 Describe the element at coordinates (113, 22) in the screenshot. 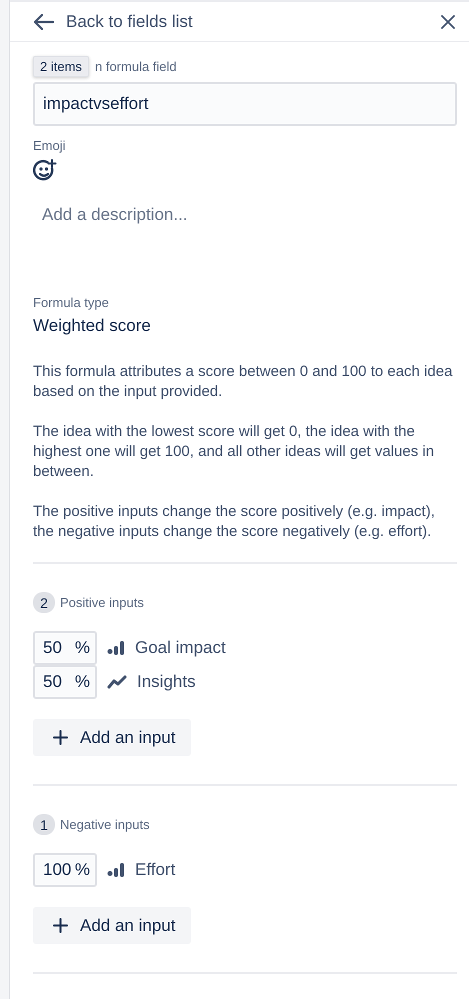

I see `back-link: Back to fields list` at that location.